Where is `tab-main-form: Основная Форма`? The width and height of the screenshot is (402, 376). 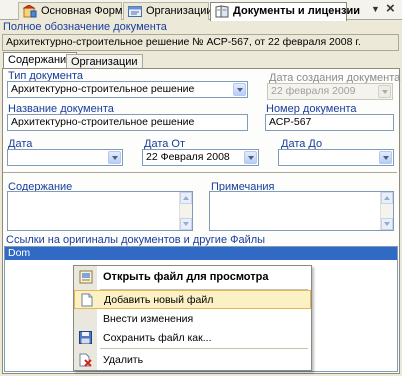 tab-main-form: Основная Форма is located at coordinates (73, 11).